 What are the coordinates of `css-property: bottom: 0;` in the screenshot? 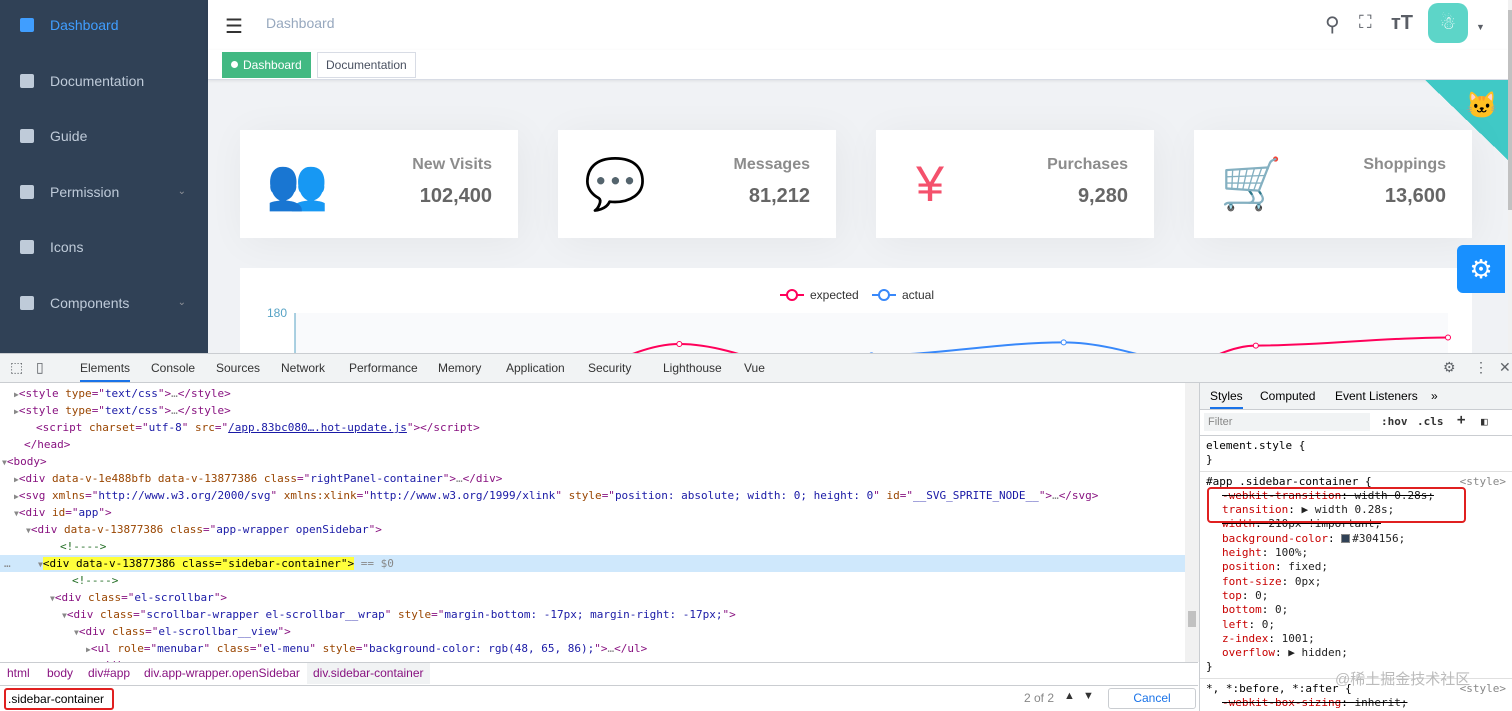 It's located at (1356, 610).